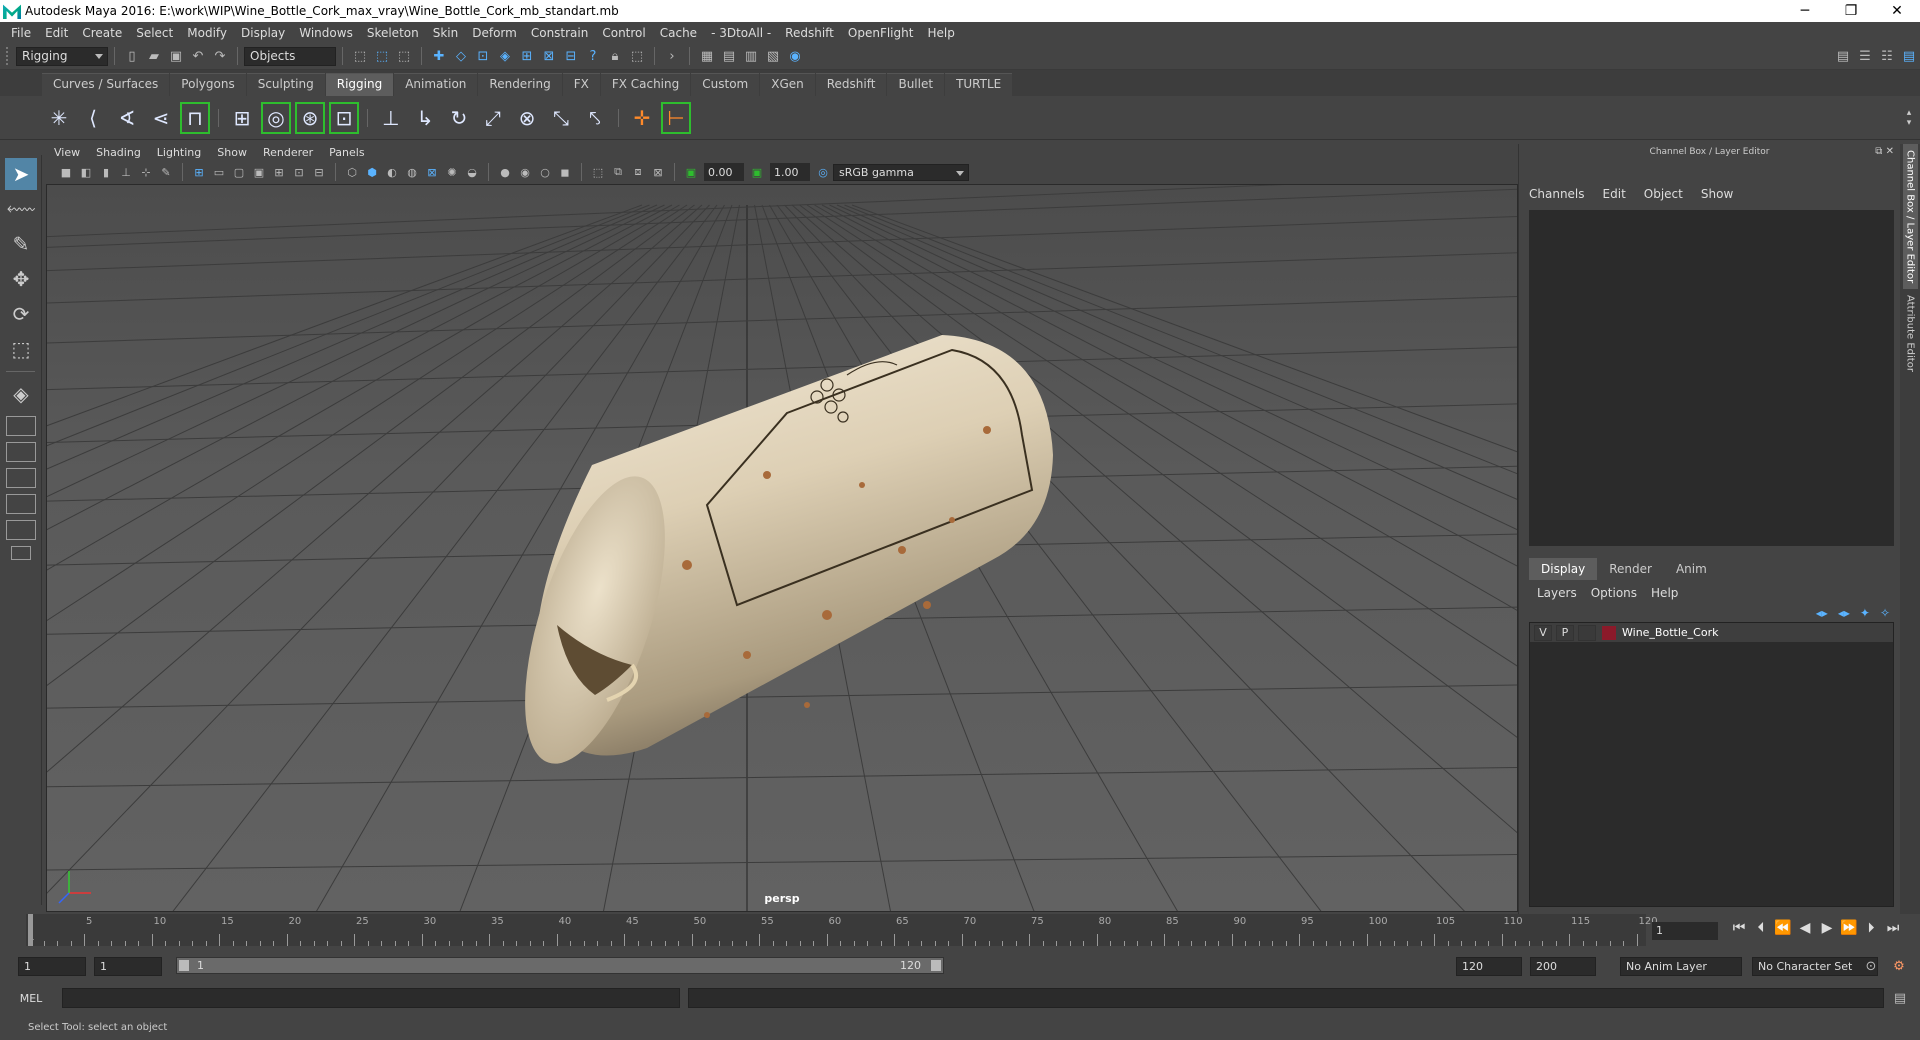 The width and height of the screenshot is (1920, 1040). I want to click on snap-curve-icon: ◇, so click(461, 56).